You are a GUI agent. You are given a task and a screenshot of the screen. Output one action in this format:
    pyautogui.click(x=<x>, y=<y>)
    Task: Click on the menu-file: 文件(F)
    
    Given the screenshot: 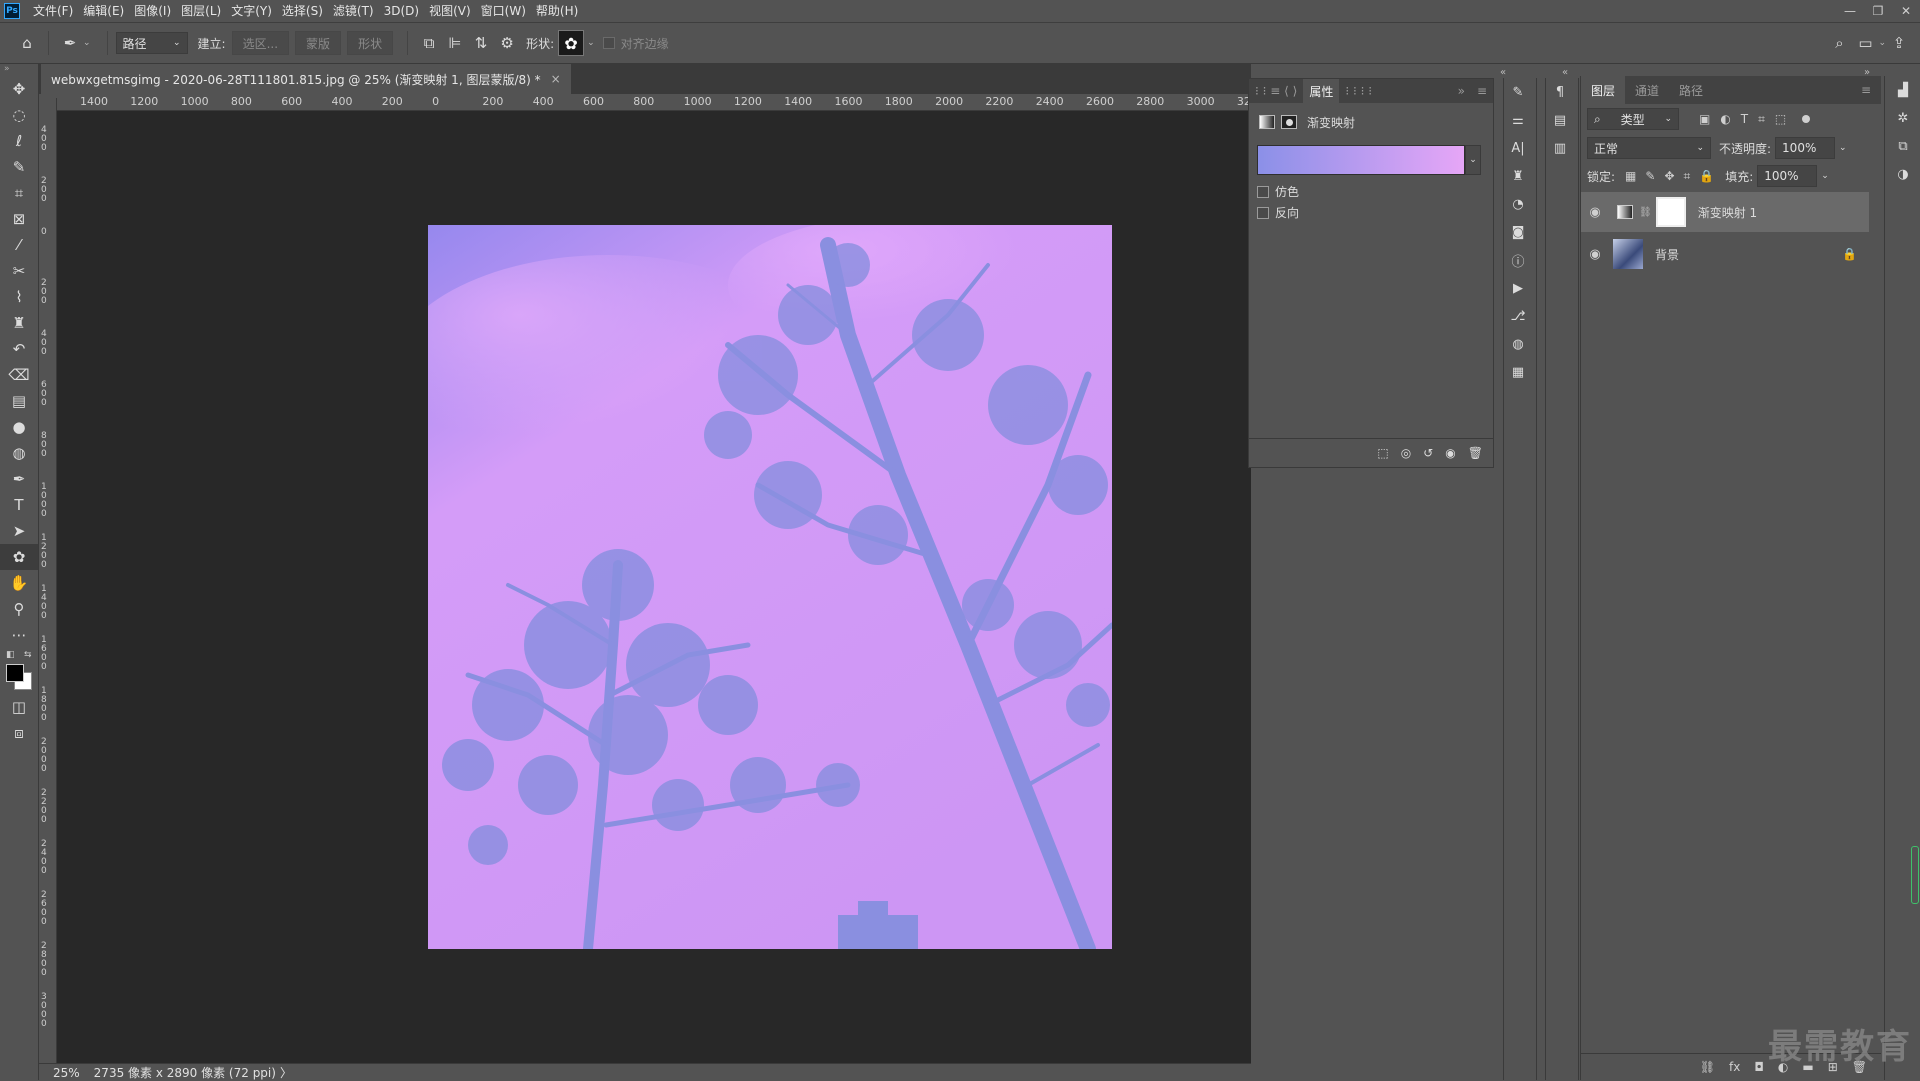 What is the action you would take?
    pyautogui.click(x=53, y=11)
    